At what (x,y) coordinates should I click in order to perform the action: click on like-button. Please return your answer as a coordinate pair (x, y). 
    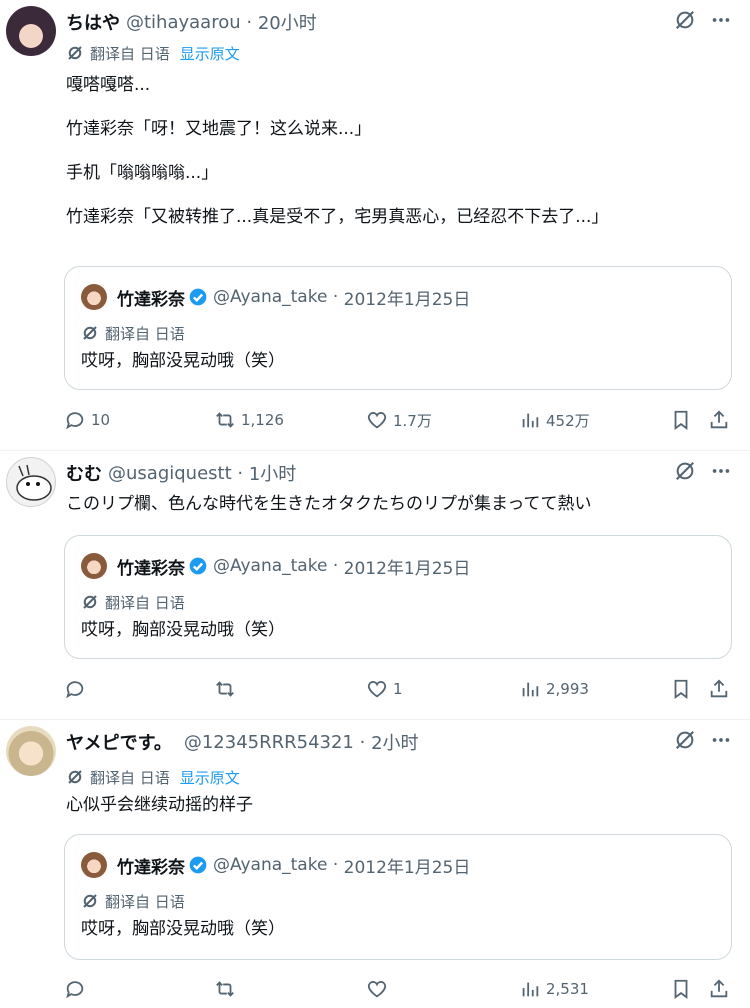
    Looking at the image, I should click on (379, 989).